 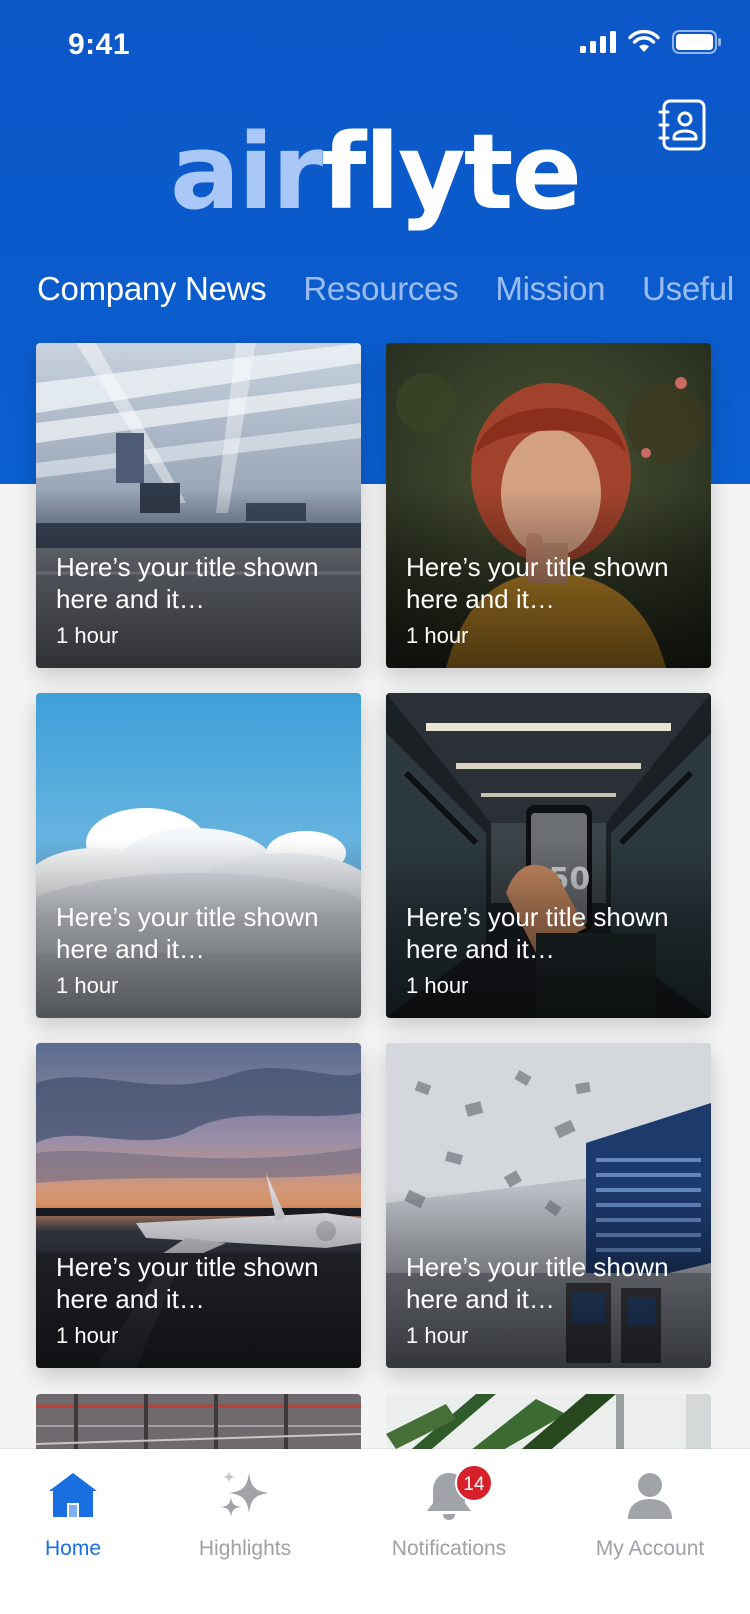 I want to click on tabbar-notifications: 14 Notifications, so click(x=449, y=1512).